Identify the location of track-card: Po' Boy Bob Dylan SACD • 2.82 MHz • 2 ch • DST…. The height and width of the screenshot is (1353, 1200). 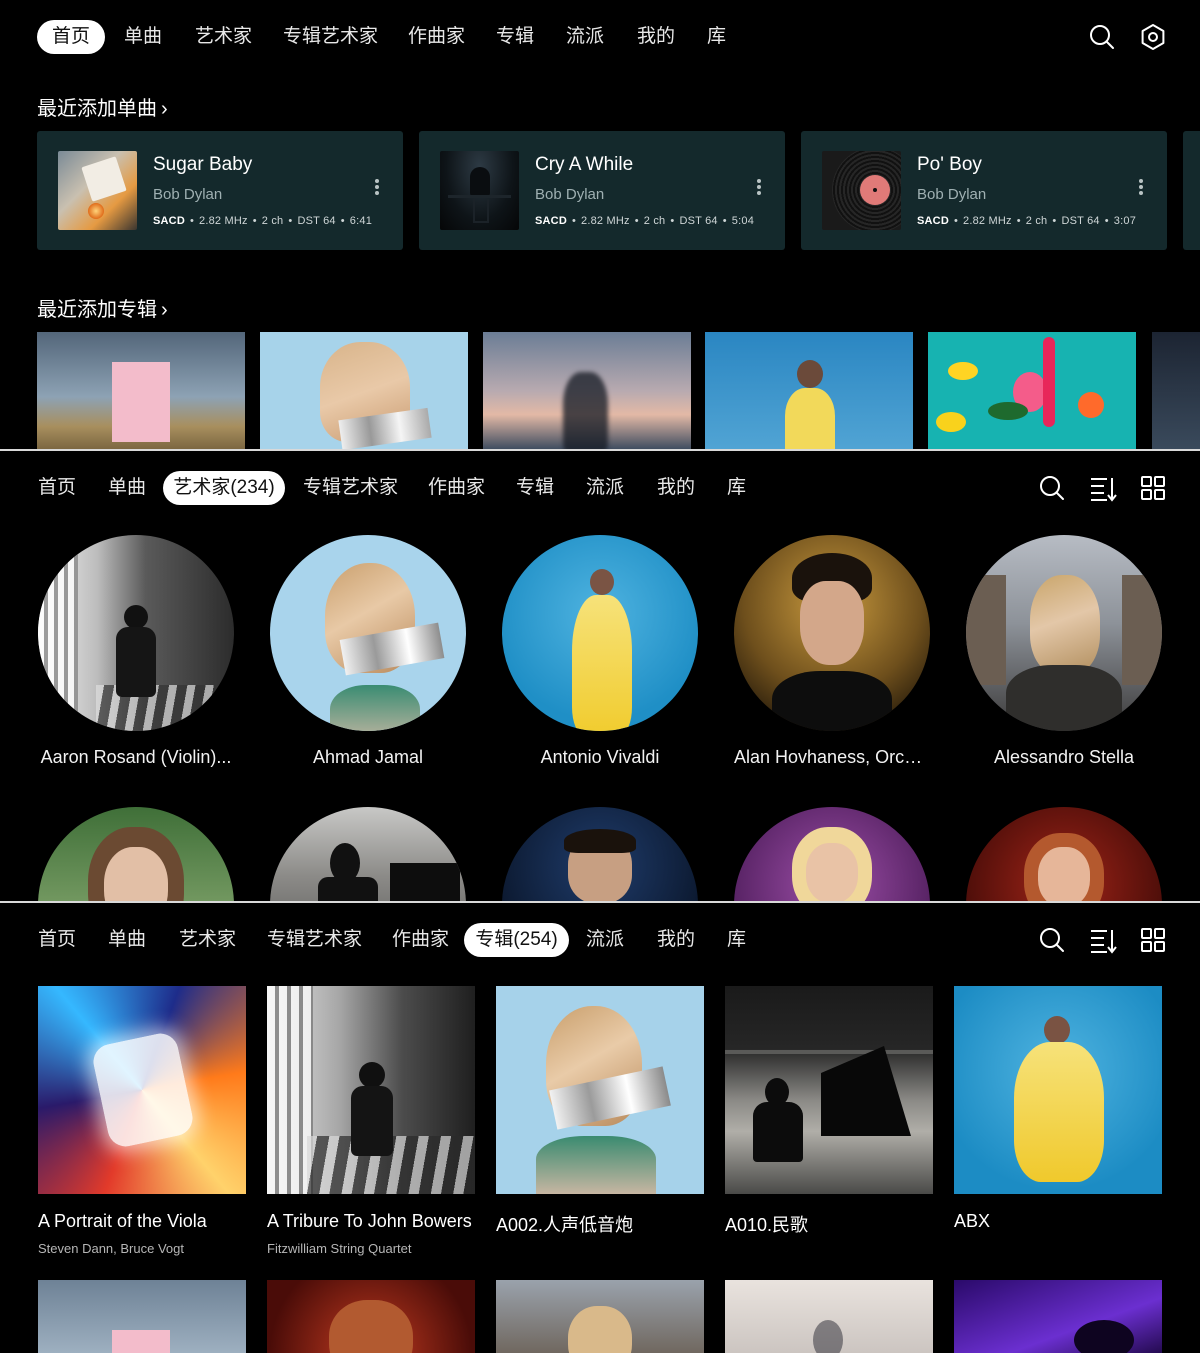
(984, 190).